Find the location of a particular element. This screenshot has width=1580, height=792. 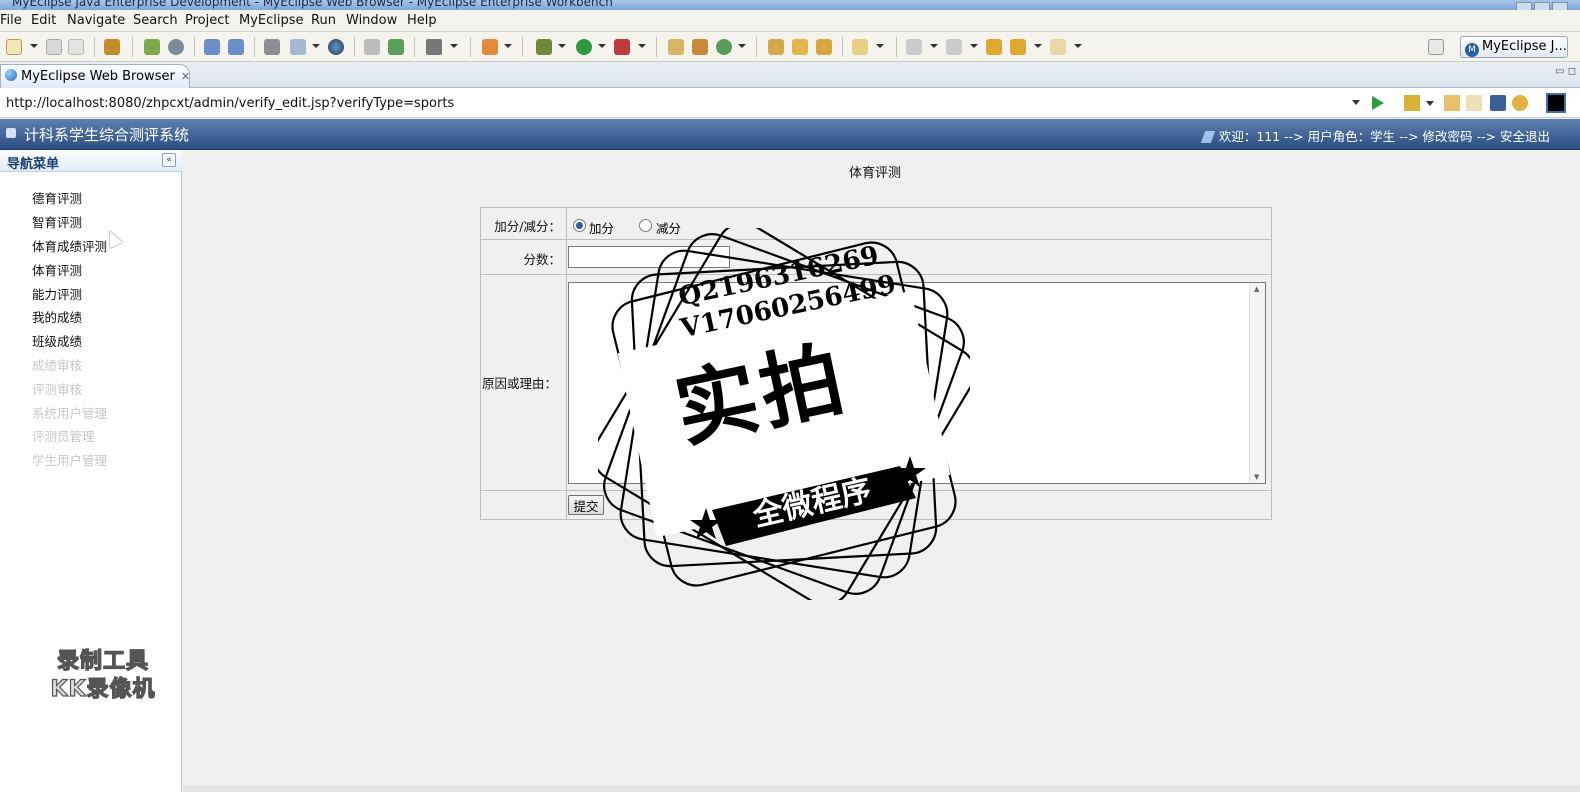

sidebar-item-sports: 体育评测 is located at coordinates (57, 269).